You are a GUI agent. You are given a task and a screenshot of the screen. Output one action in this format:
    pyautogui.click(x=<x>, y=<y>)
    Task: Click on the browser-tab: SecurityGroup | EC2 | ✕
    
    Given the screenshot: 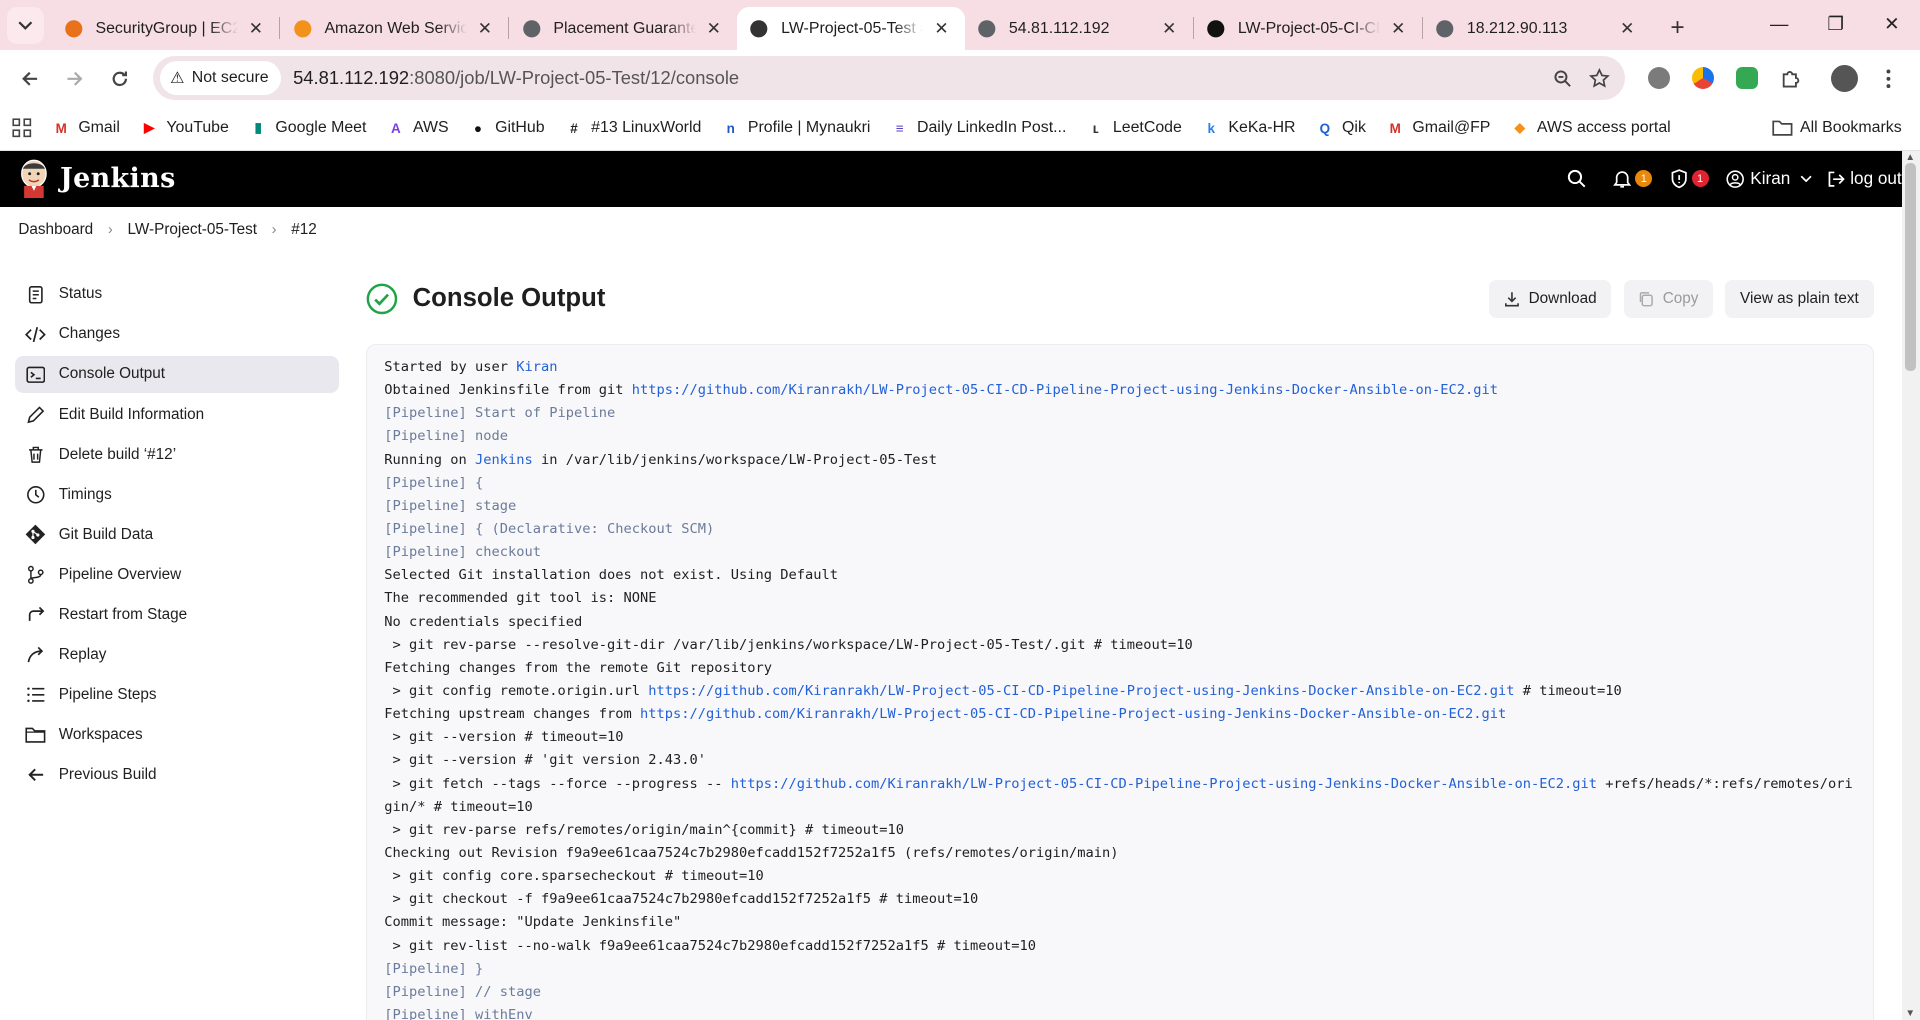 What is the action you would take?
    pyautogui.click(x=165, y=28)
    